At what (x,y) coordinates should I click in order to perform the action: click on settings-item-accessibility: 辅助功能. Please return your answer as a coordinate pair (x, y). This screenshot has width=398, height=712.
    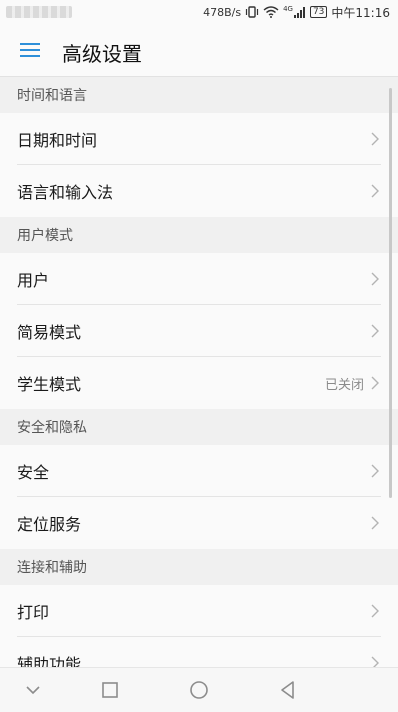
    Looking at the image, I should click on (199, 652).